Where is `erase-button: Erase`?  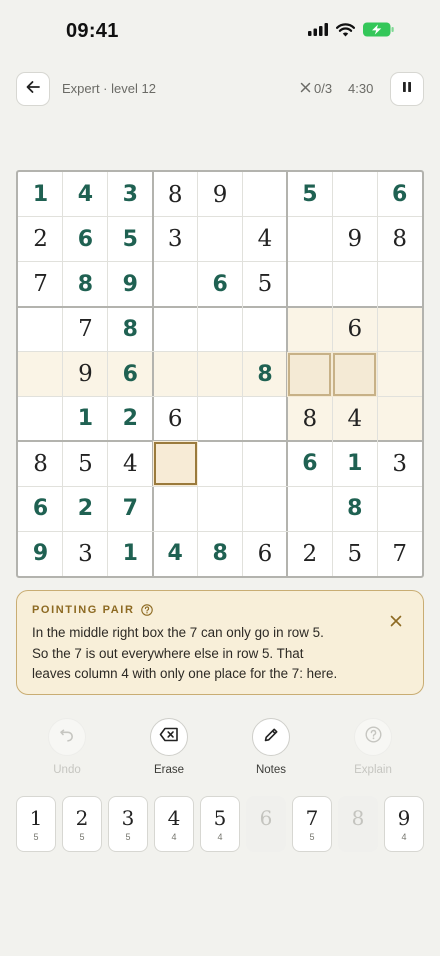
erase-button: Erase is located at coordinates (169, 747).